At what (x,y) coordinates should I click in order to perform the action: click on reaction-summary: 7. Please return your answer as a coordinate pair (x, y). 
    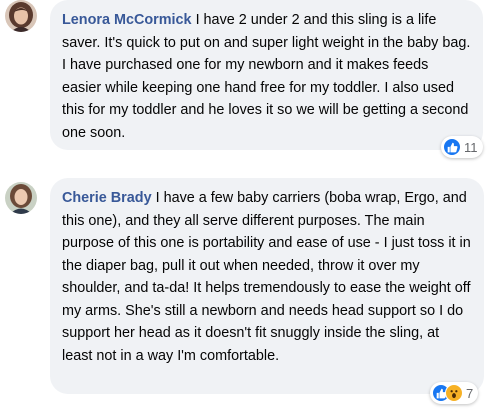
    Looking at the image, I should click on (454, 393).